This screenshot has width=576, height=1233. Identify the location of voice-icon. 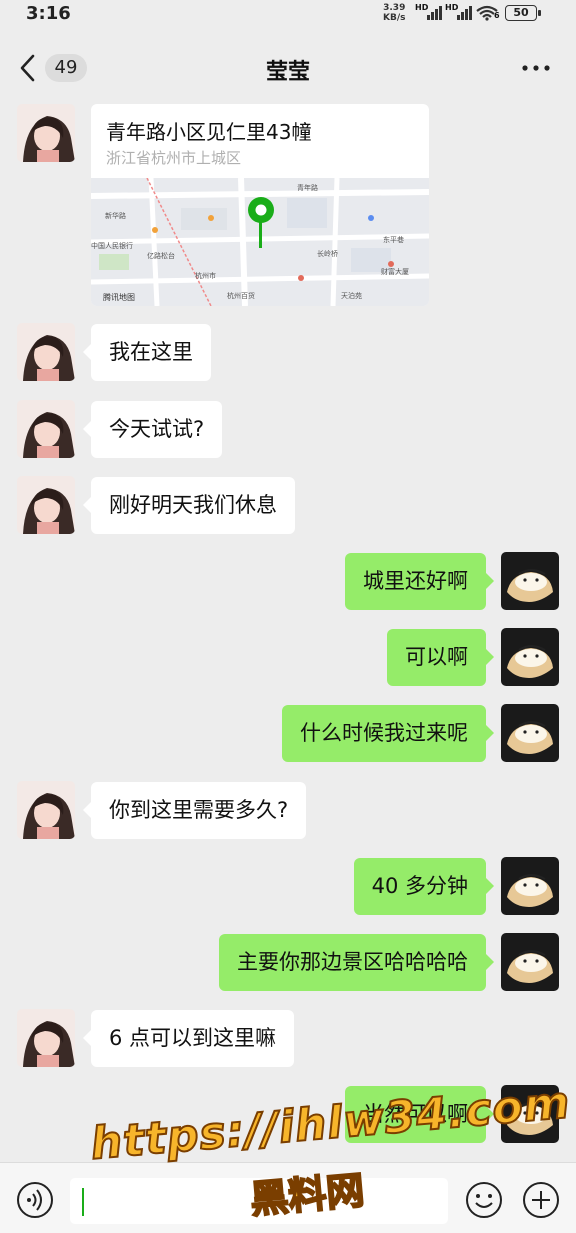
(35, 1200).